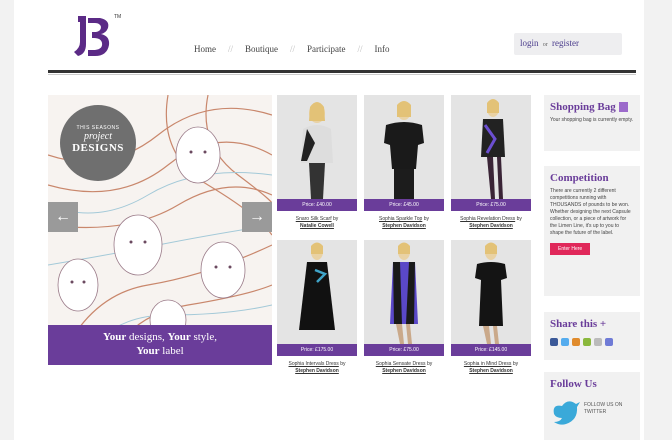  I want to click on caption-your-1: Your, so click(115, 337).